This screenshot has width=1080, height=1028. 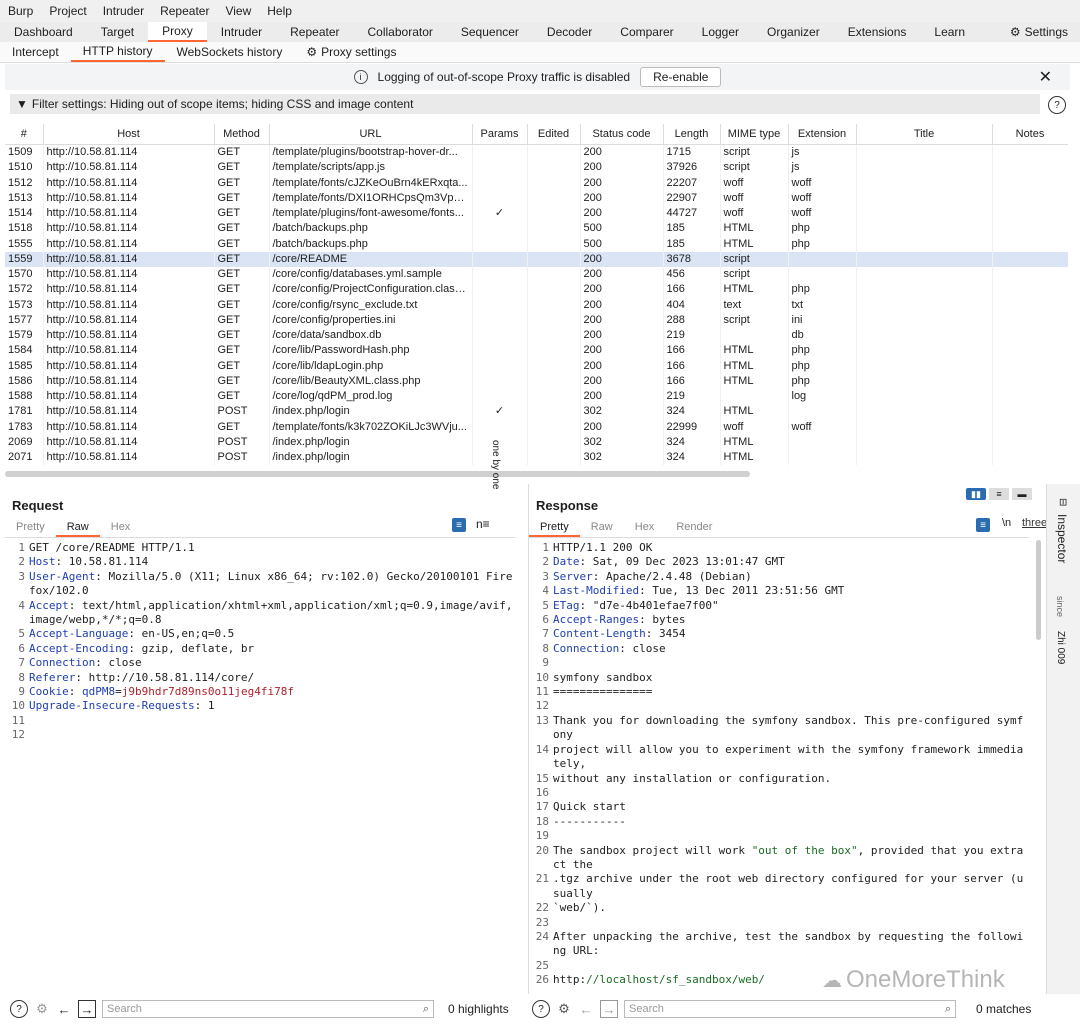 What do you see at coordinates (117, 52) in the screenshot?
I see `proxy-tab-http-history: HTTP history` at bounding box center [117, 52].